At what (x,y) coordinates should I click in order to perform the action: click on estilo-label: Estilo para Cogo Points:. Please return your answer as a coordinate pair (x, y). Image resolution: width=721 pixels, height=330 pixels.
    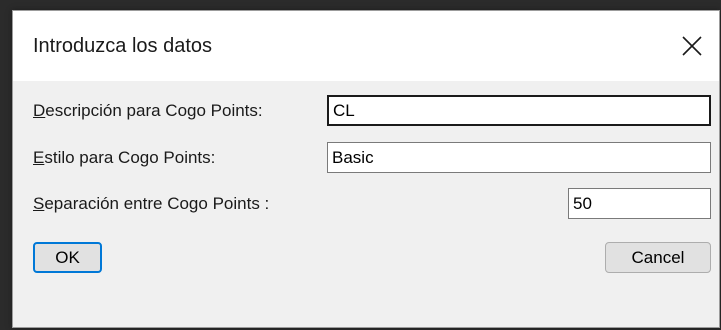
    Looking at the image, I should click on (124, 158).